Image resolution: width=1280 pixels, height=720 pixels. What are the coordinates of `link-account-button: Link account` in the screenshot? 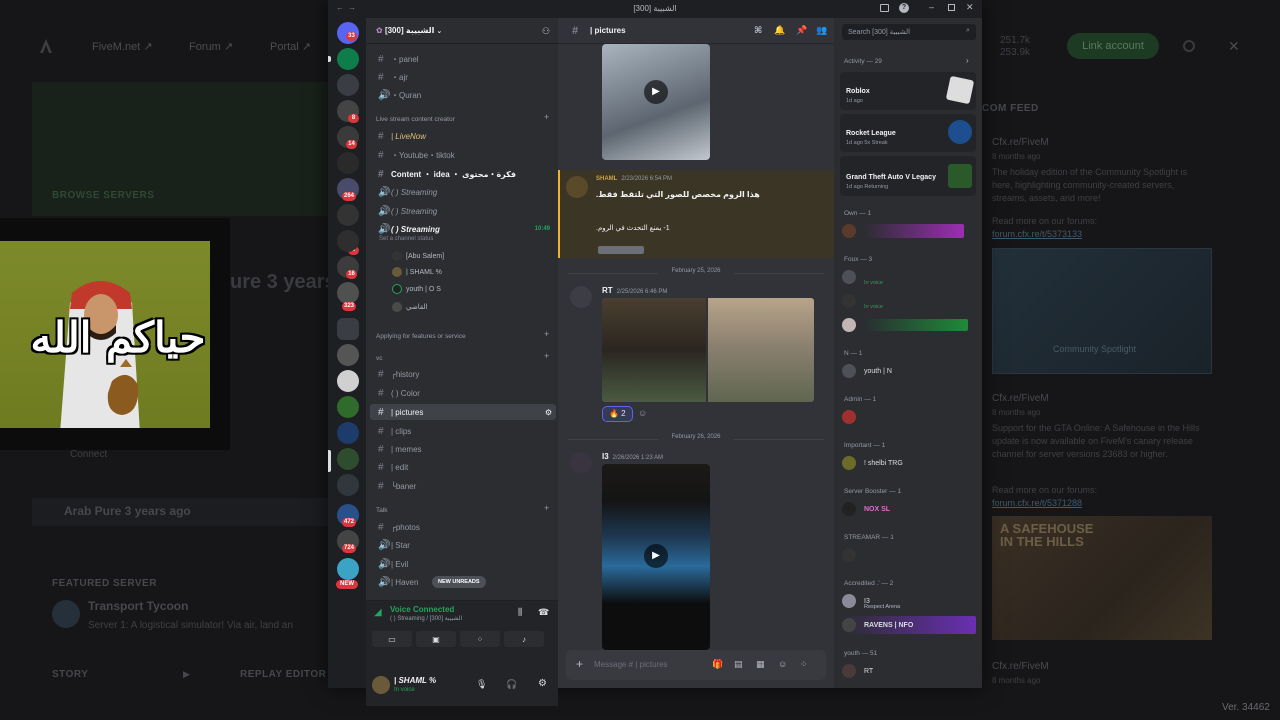 It's located at (1113, 46).